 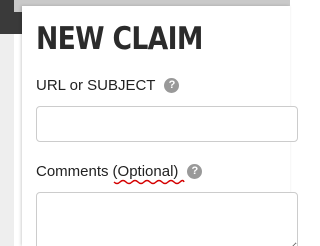 I want to click on url-subject-label-row: URL or SUBJECT ?, so click(x=108, y=85).